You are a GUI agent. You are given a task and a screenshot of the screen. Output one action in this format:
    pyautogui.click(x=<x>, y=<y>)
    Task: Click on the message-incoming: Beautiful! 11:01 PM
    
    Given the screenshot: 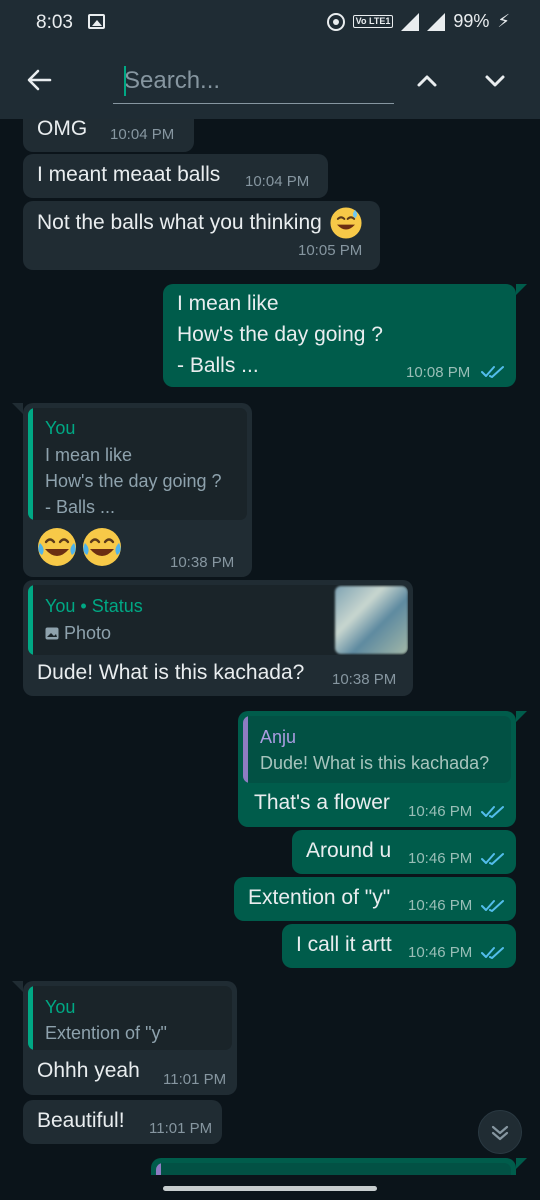 What is the action you would take?
    pyautogui.click(x=122, y=1122)
    